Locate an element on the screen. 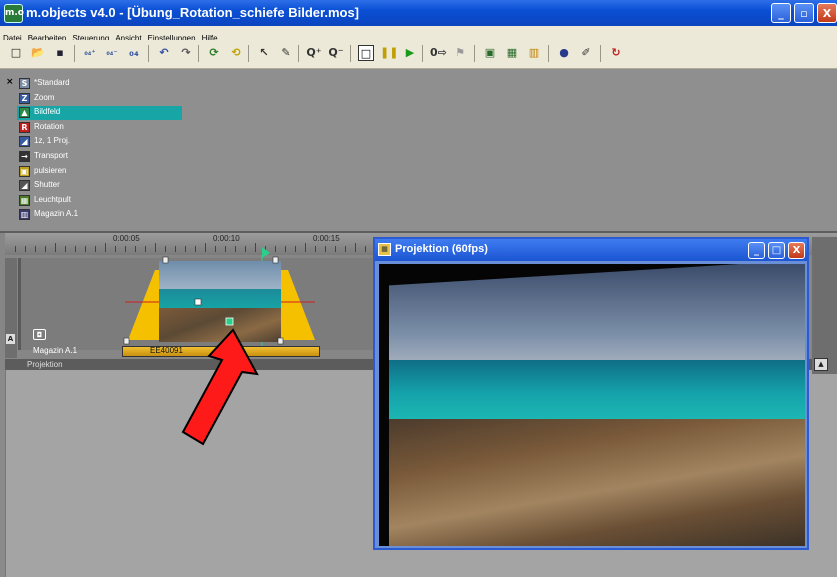 The height and width of the screenshot is (577, 837). object-list-item: ◢ 1z, 1 Proj. is located at coordinates (99, 142).